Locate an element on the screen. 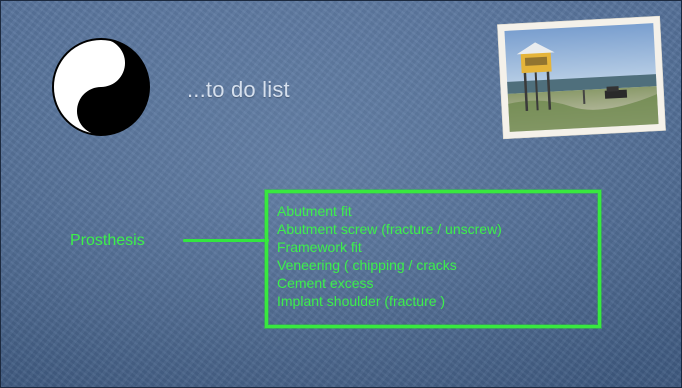 Image resolution: width=682 pixels, height=388 pixels. beach-lifeguard-tower-photo is located at coordinates (581, 77).